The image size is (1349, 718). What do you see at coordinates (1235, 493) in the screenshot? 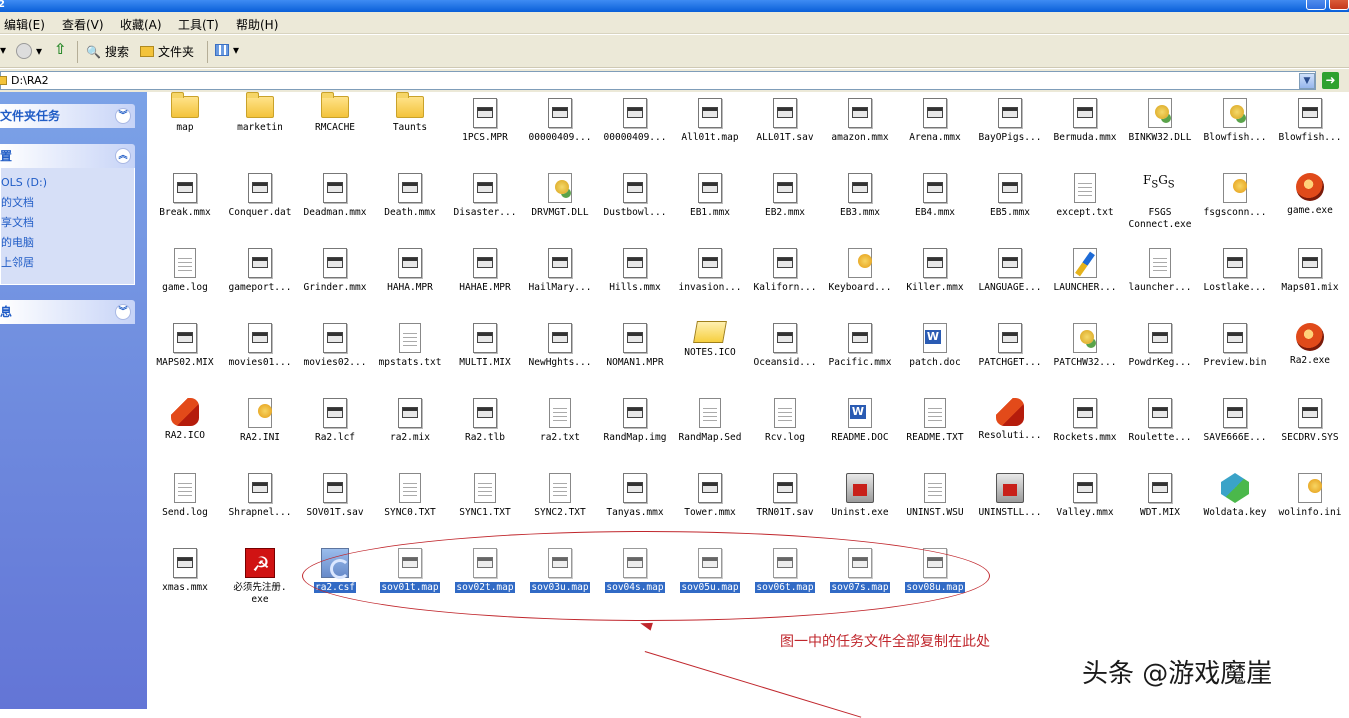
I see `file-item: Woldata.key` at bounding box center [1235, 493].